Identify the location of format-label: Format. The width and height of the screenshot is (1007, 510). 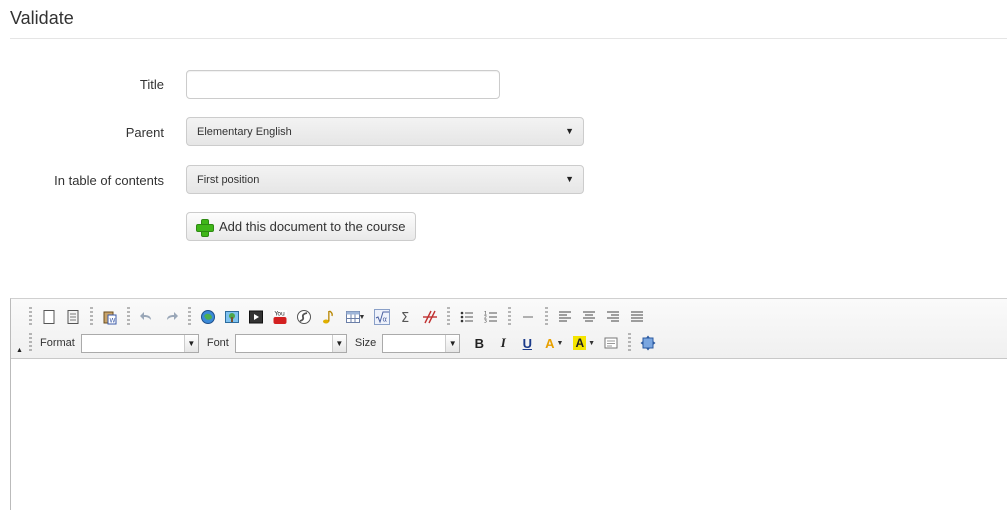
(57, 343).